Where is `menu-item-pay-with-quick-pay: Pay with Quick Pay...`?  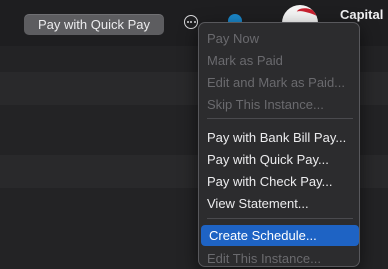 menu-item-pay-with-quick-pay: Pay with Quick Pay... is located at coordinates (280, 159).